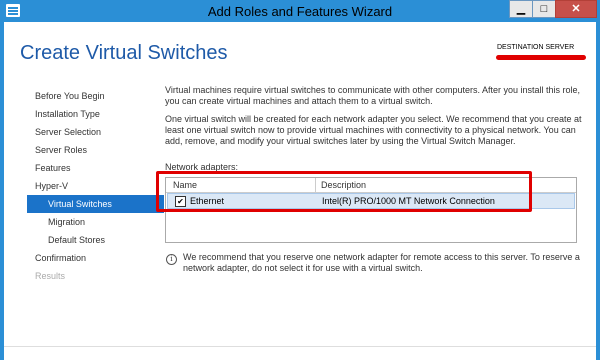  Describe the element at coordinates (300, 346) in the screenshot. I see `divider` at that location.